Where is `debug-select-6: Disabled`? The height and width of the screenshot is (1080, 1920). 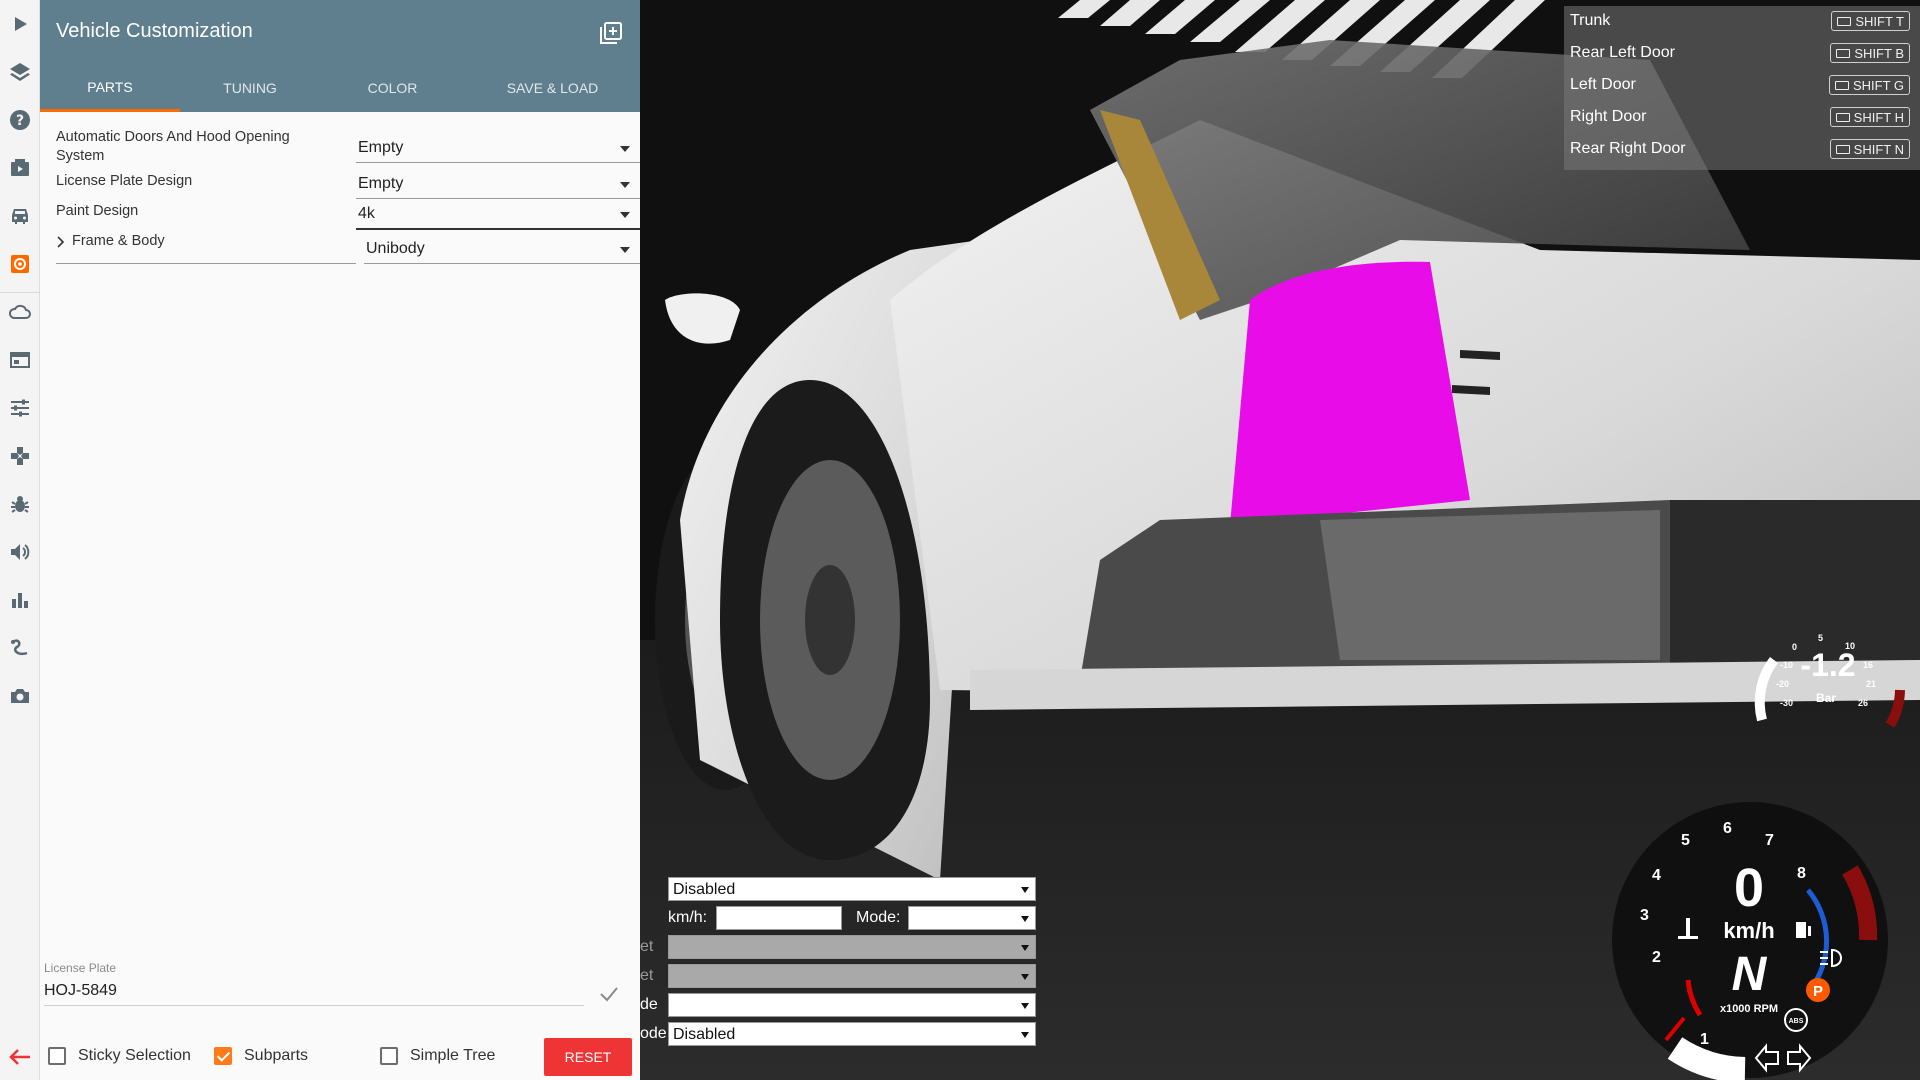
debug-select-6: Disabled is located at coordinates (852, 1034).